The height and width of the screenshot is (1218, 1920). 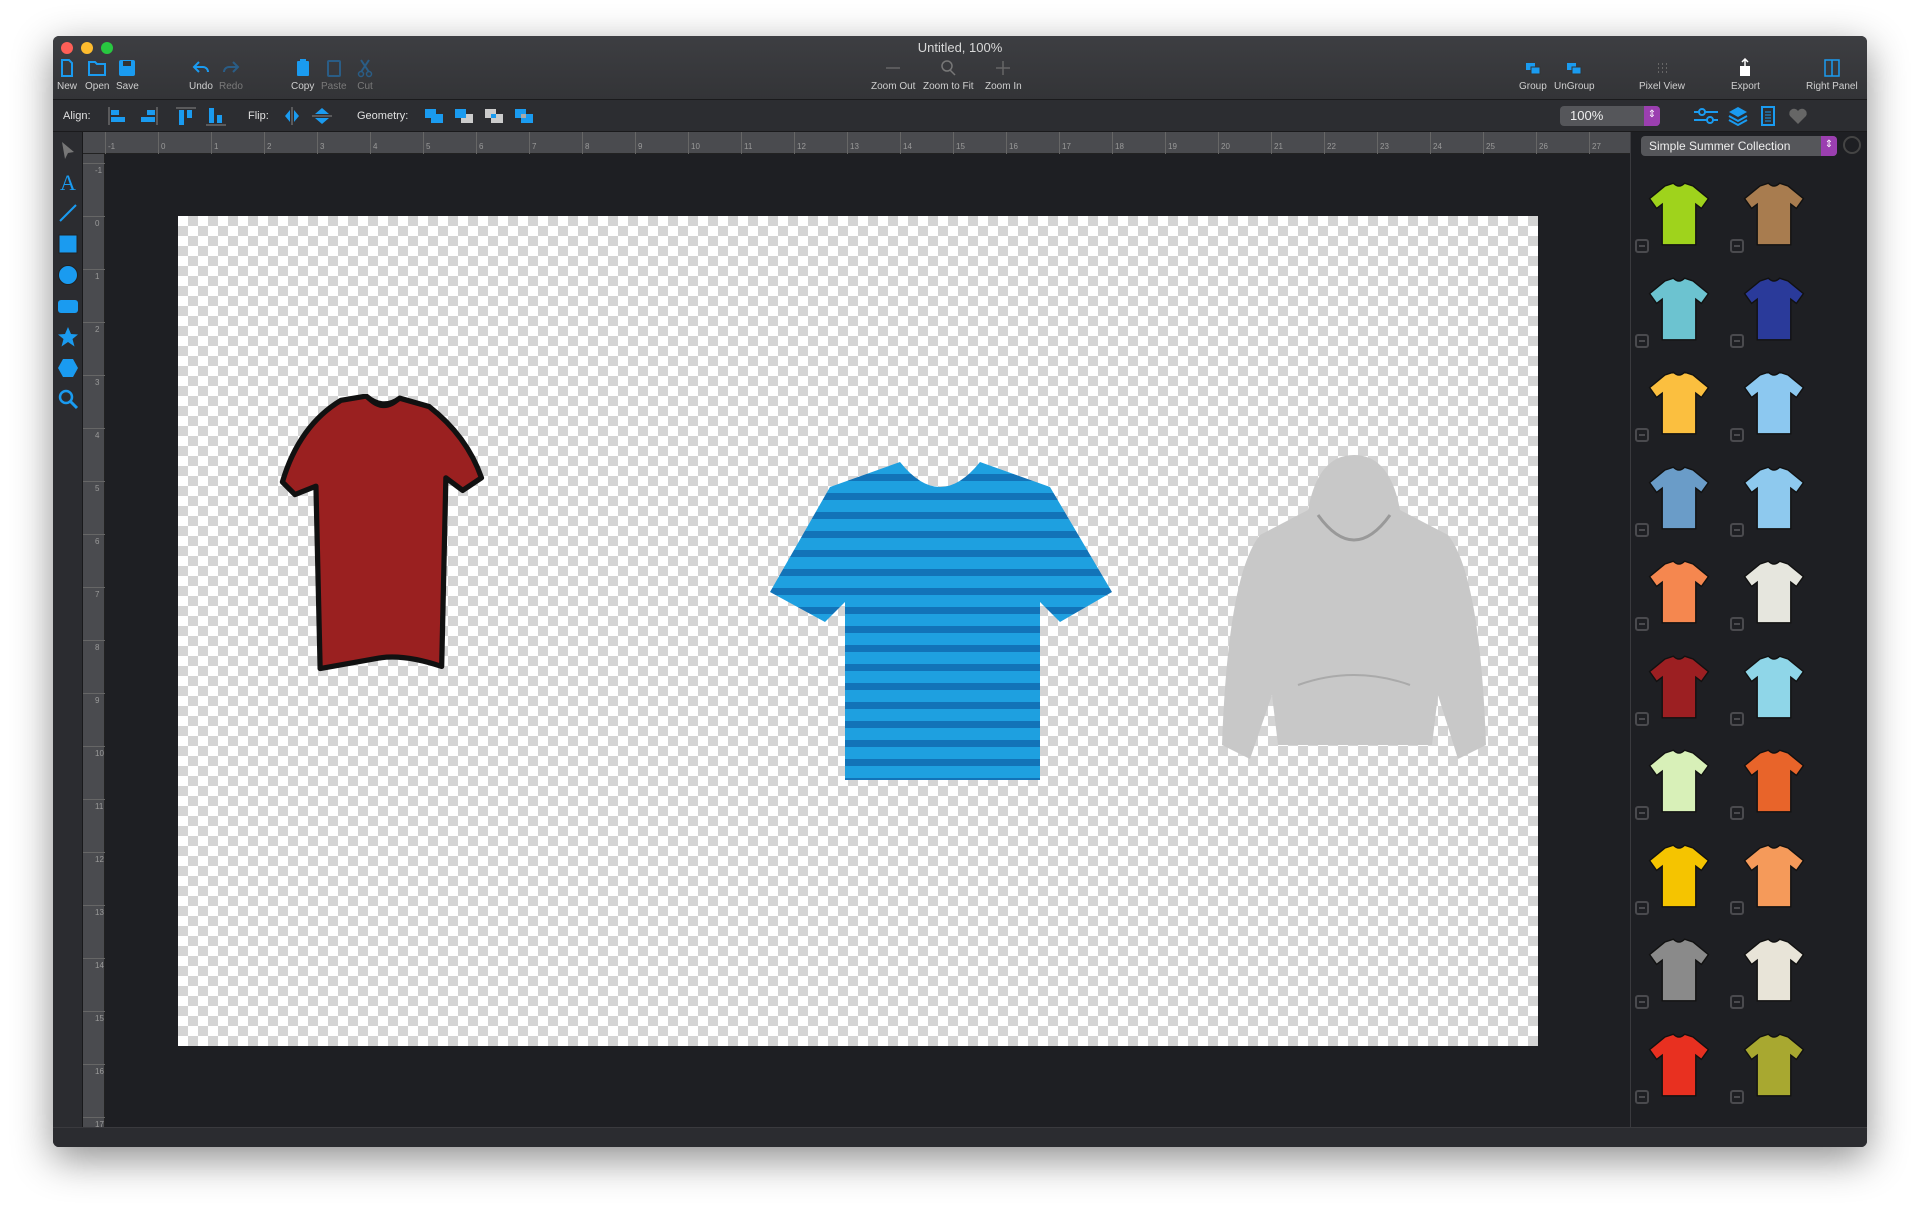 I want to click on clipart-yellow-tshirt, so click(x=1679, y=403).